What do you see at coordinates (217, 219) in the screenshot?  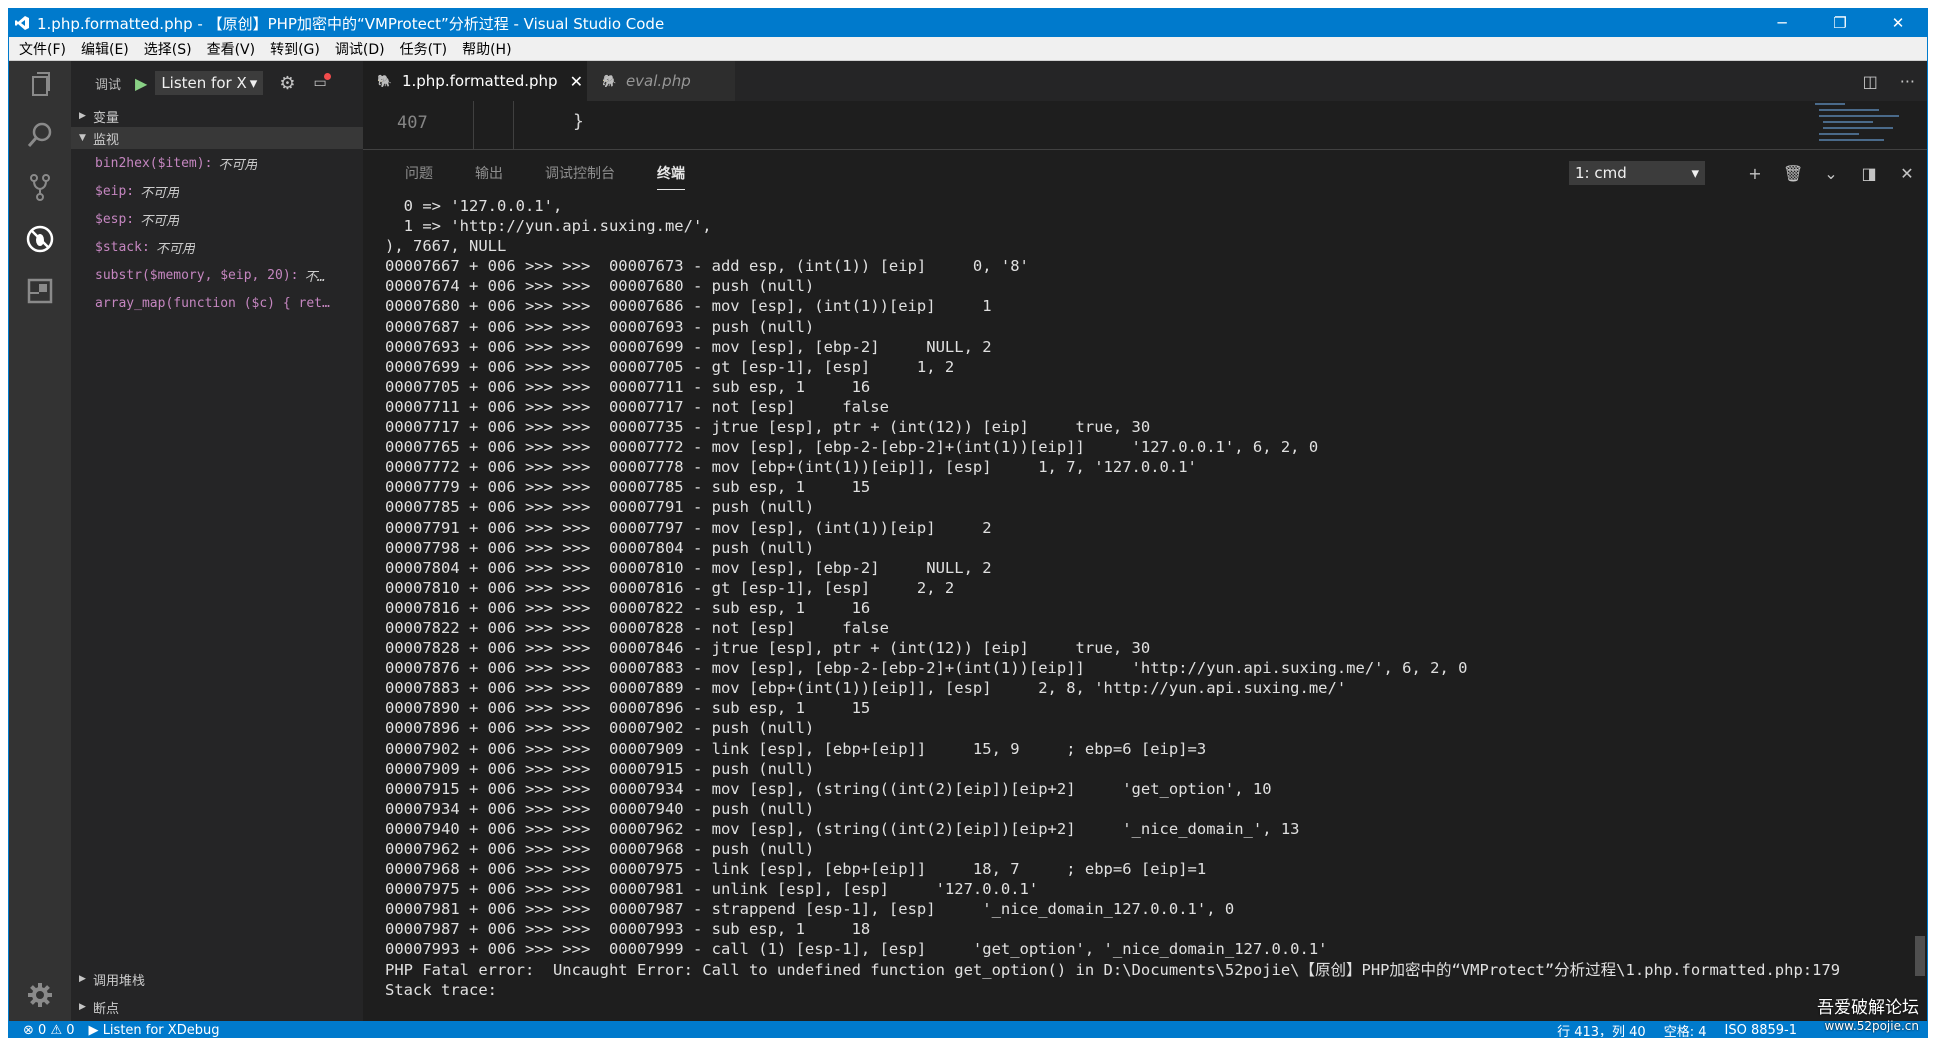 I see `watch-item: $esp: 不可用` at bounding box center [217, 219].